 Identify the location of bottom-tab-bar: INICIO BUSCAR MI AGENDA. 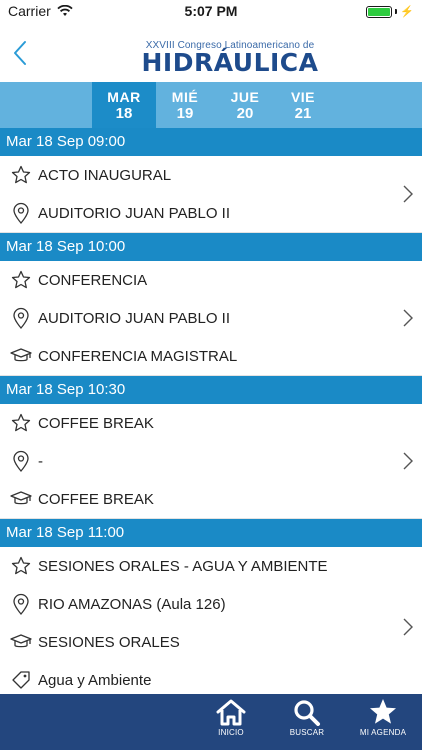
(211, 722).